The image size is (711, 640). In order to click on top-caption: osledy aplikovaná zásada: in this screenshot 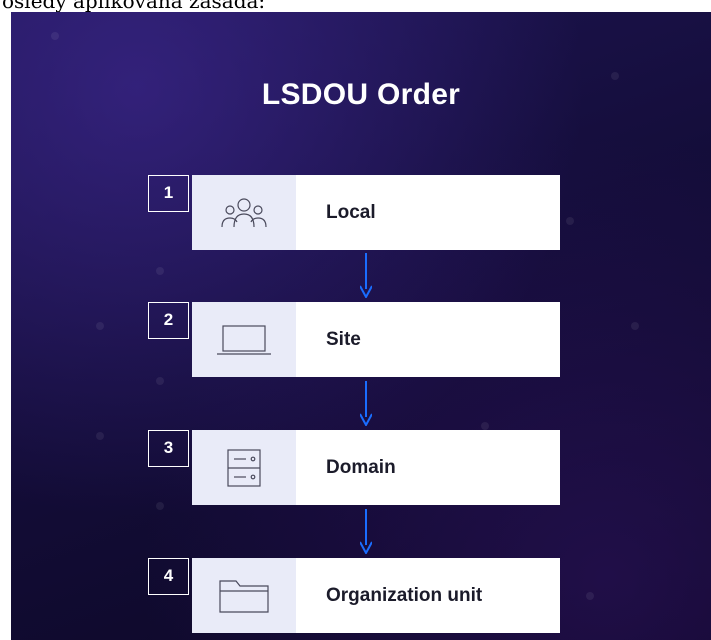, I will do `click(134, 6)`.